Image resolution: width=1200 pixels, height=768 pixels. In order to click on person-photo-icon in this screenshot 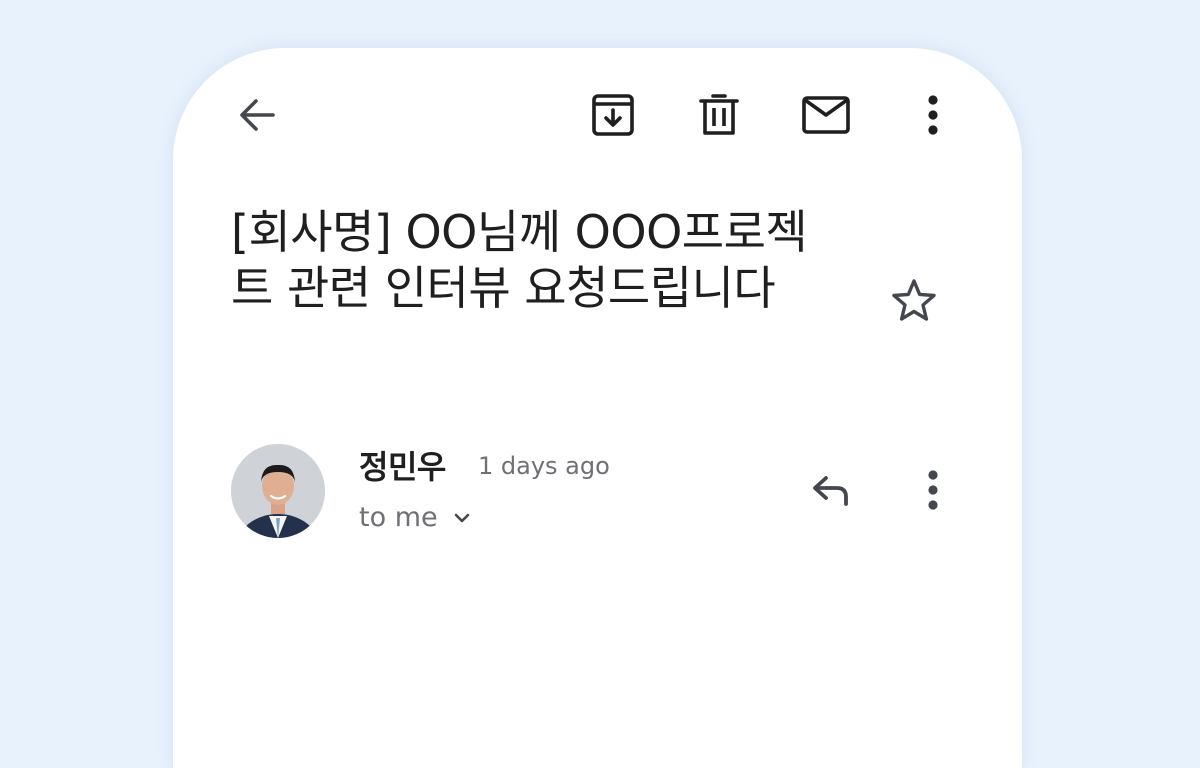, I will do `click(278, 491)`.